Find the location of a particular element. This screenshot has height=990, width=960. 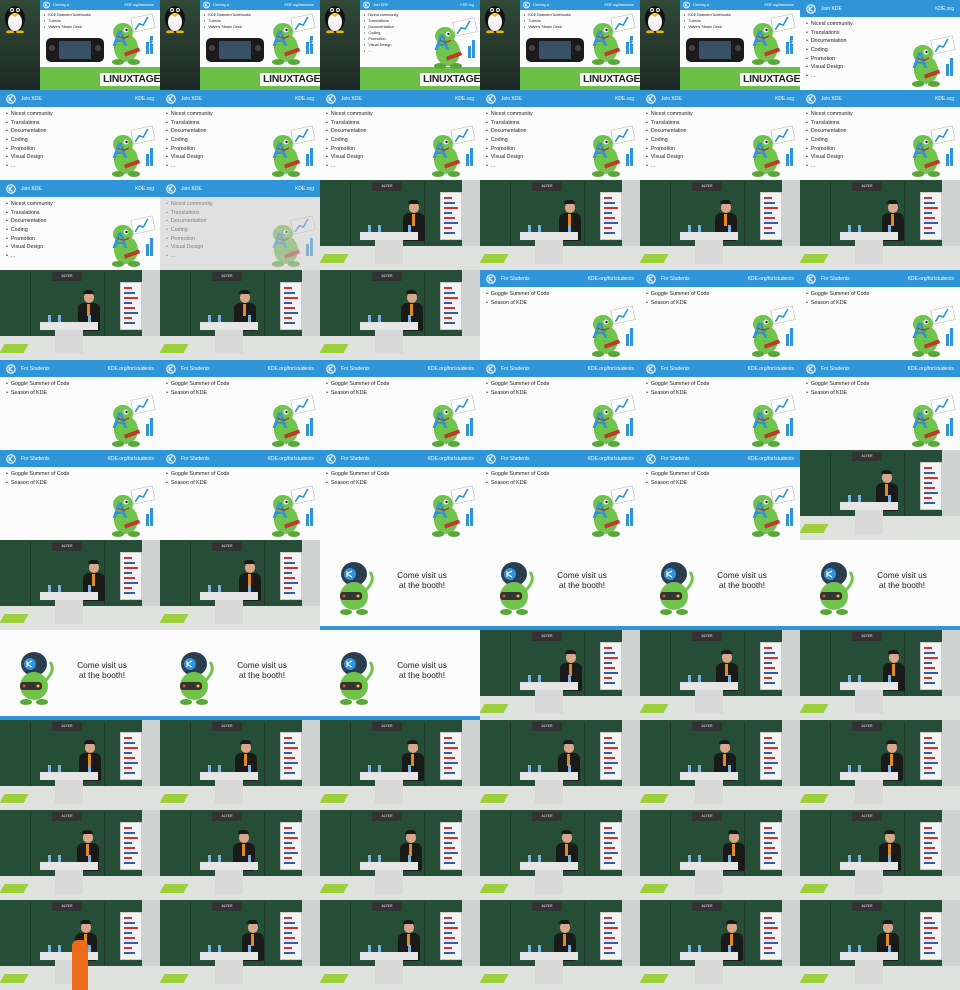

slide-title: For Students is located at coordinates (195, 368).